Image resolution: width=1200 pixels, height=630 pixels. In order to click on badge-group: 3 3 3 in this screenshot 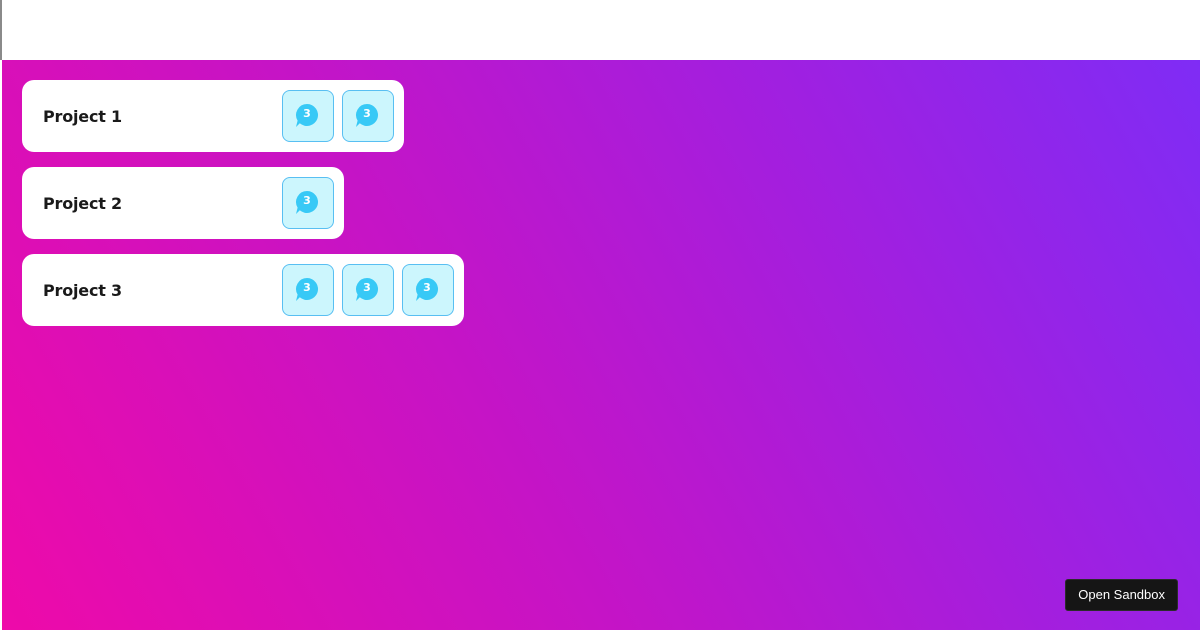, I will do `click(368, 290)`.